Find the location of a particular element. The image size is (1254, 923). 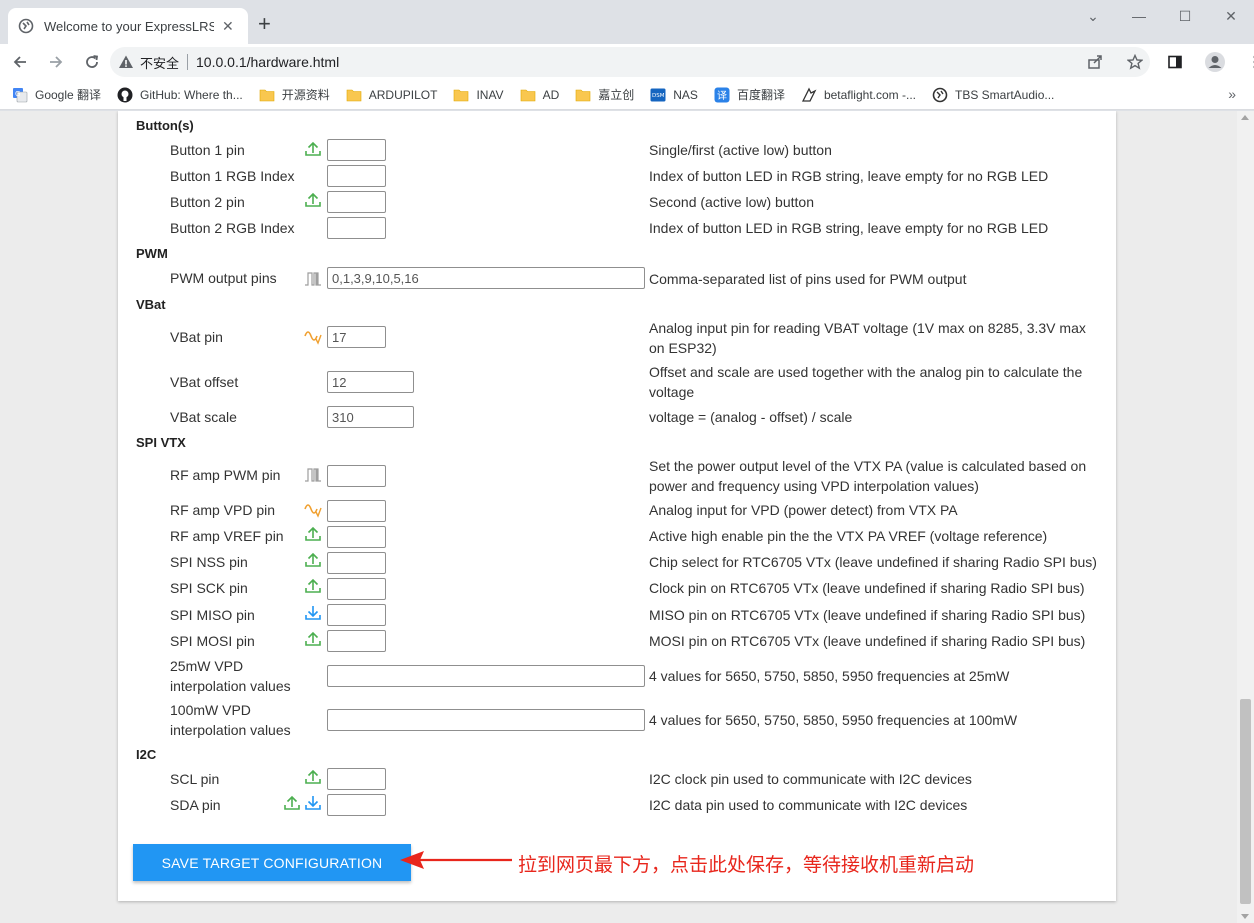

svg-text: G is located at coordinates (17, 94).